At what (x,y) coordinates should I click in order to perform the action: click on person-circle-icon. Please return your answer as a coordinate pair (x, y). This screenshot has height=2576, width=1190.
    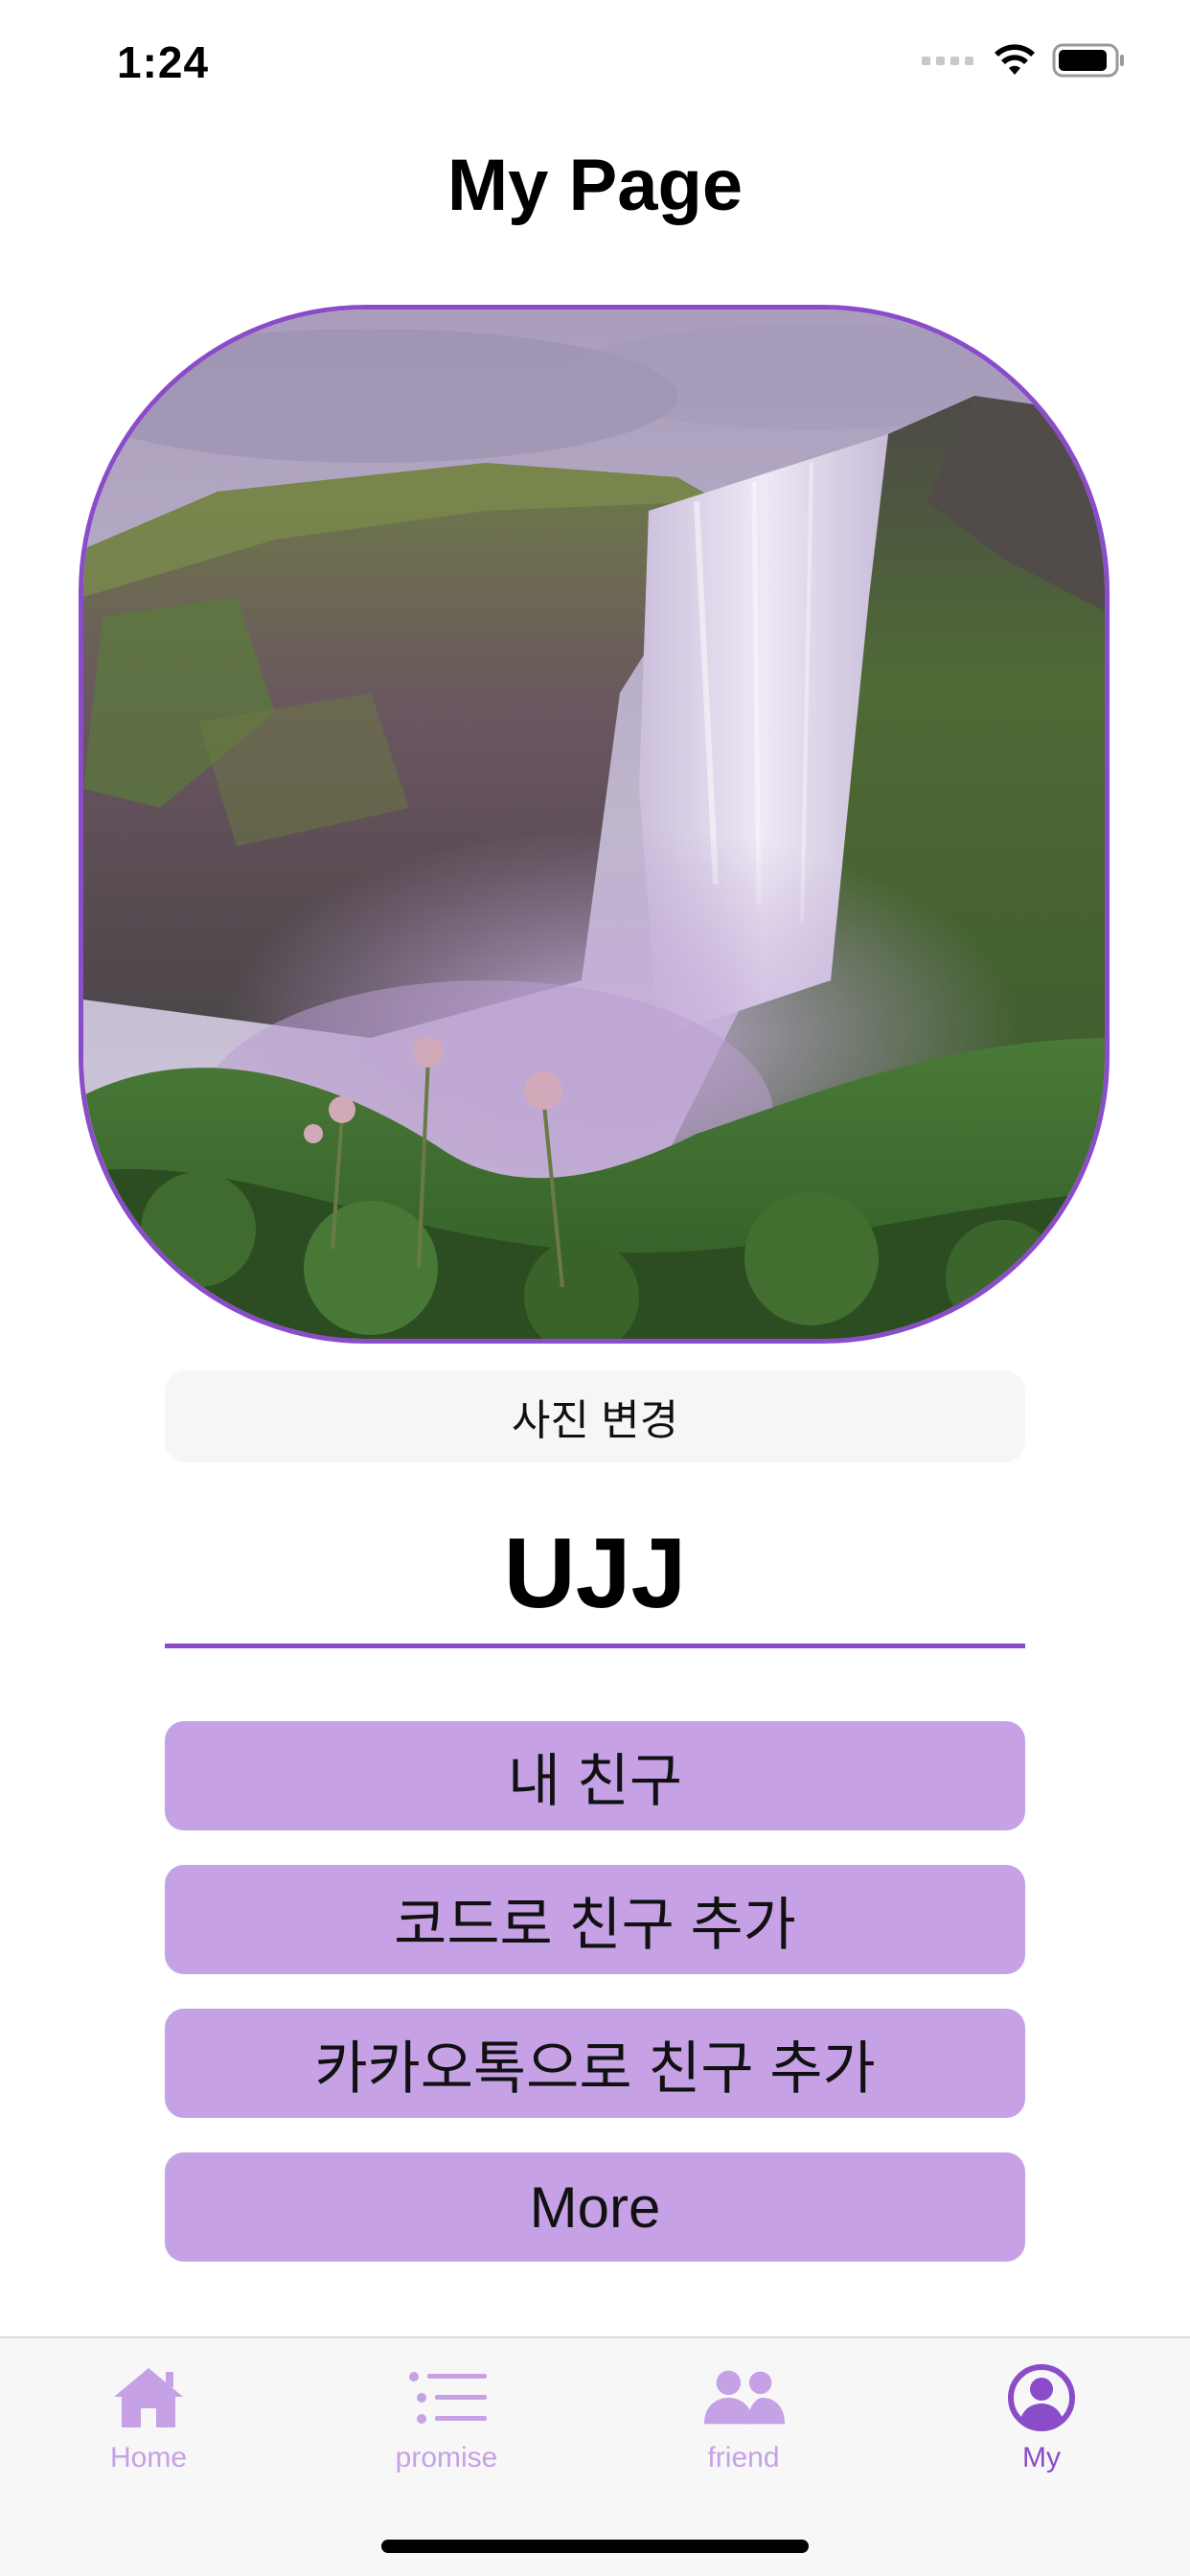
    Looking at the image, I should click on (1041, 2397).